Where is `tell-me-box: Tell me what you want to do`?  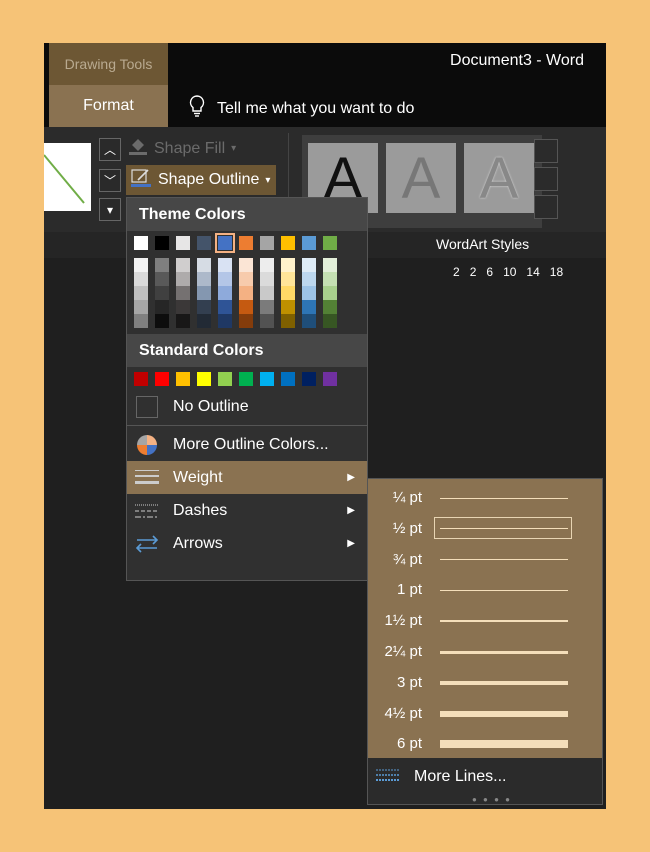 tell-me-box: Tell me what you want to do is located at coordinates (301, 108).